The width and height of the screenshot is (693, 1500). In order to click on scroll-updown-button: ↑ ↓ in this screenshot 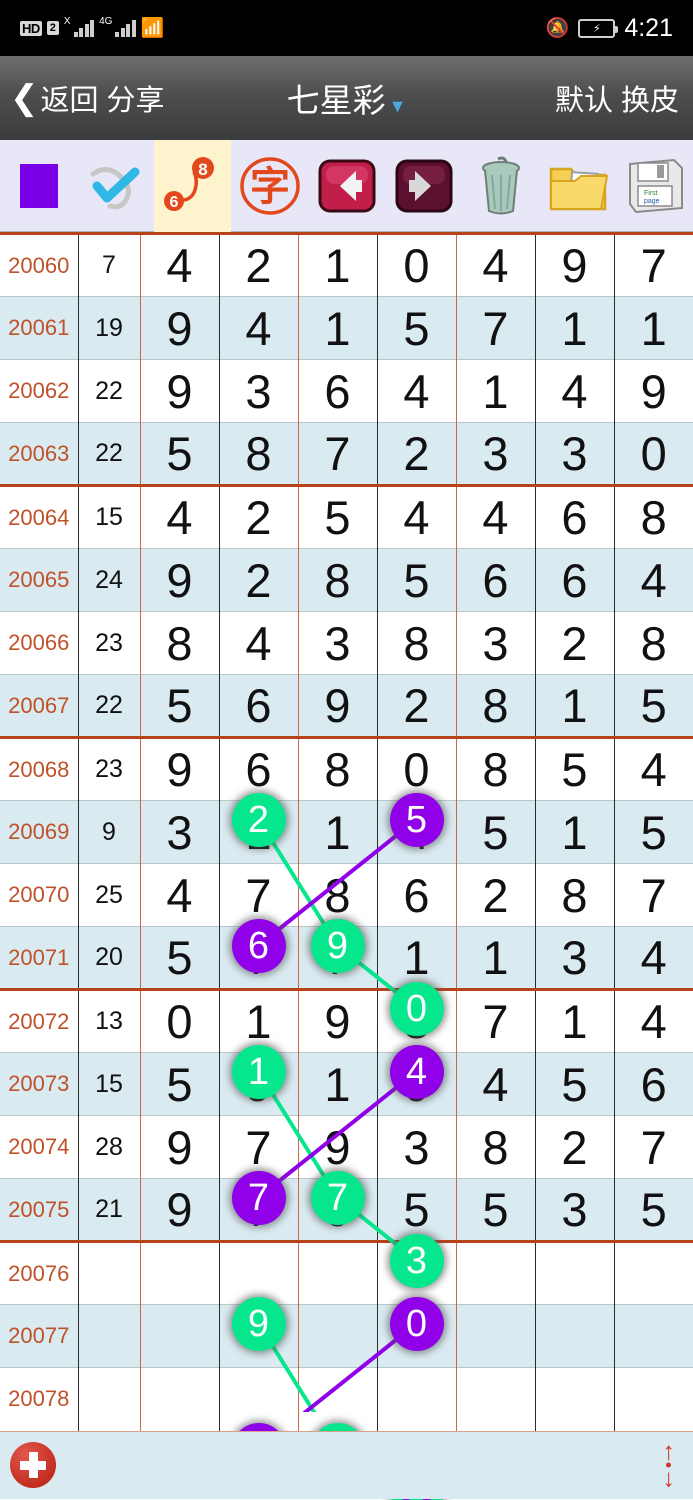, I will do `click(669, 1465)`.